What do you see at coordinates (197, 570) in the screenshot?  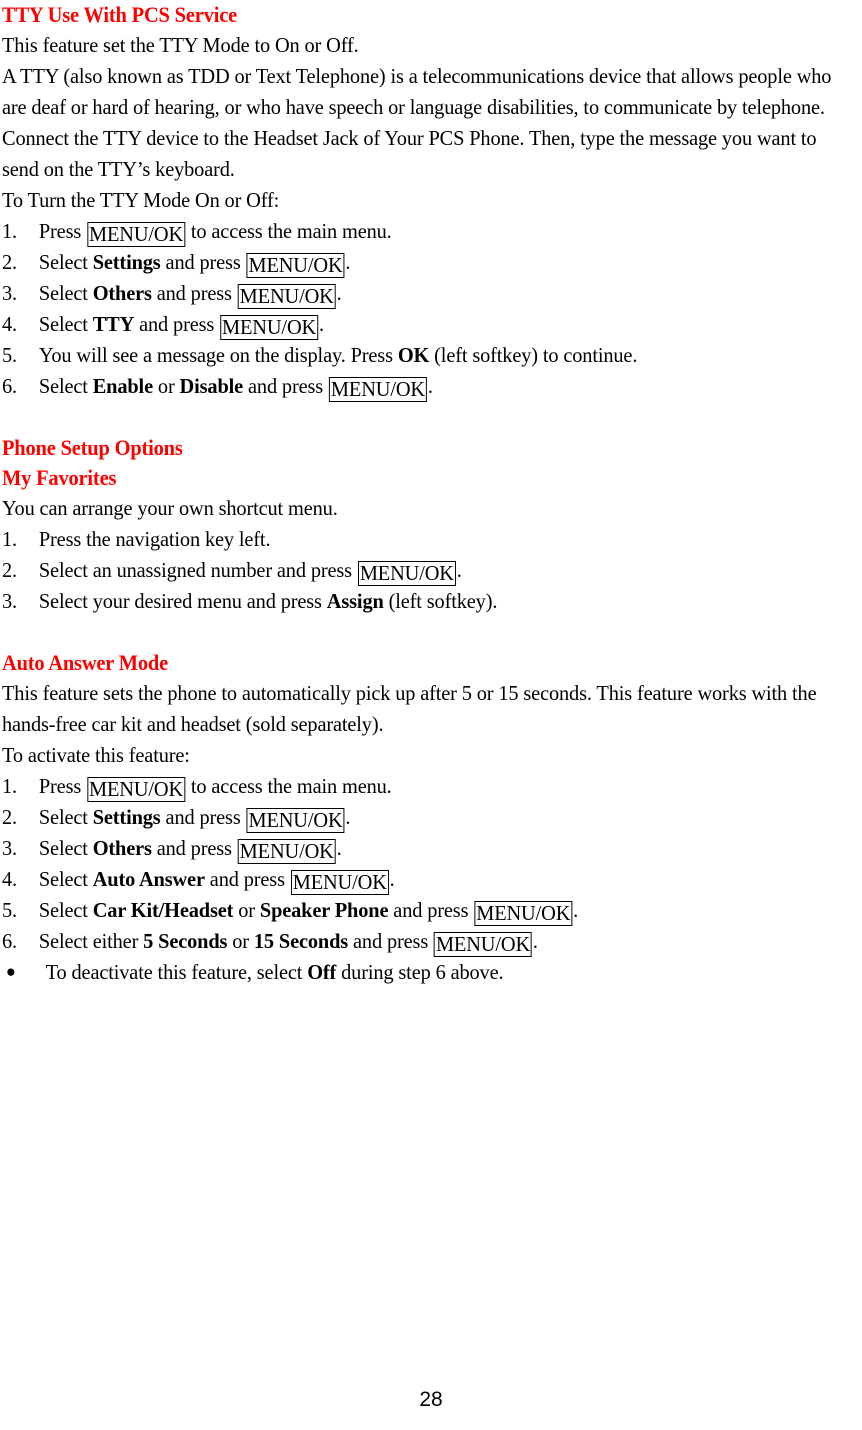 I see `step-text-pre: Select an unassigned number and press` at bounding box center [197, 570].